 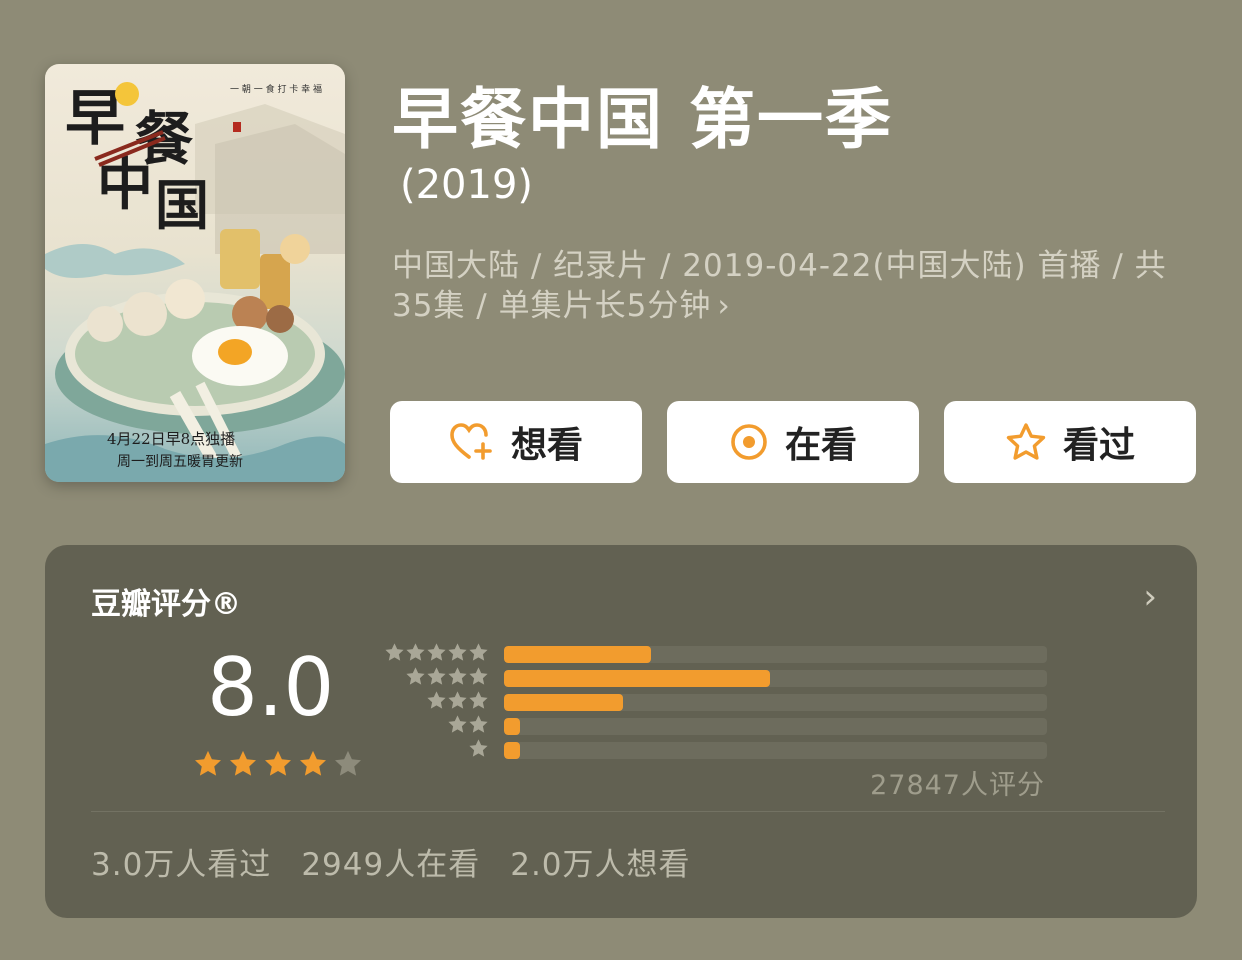 What do you see at coordinates (471, 441) in the screenshot?
I see `heart-plus-icon` at bounding box center [471, 441].